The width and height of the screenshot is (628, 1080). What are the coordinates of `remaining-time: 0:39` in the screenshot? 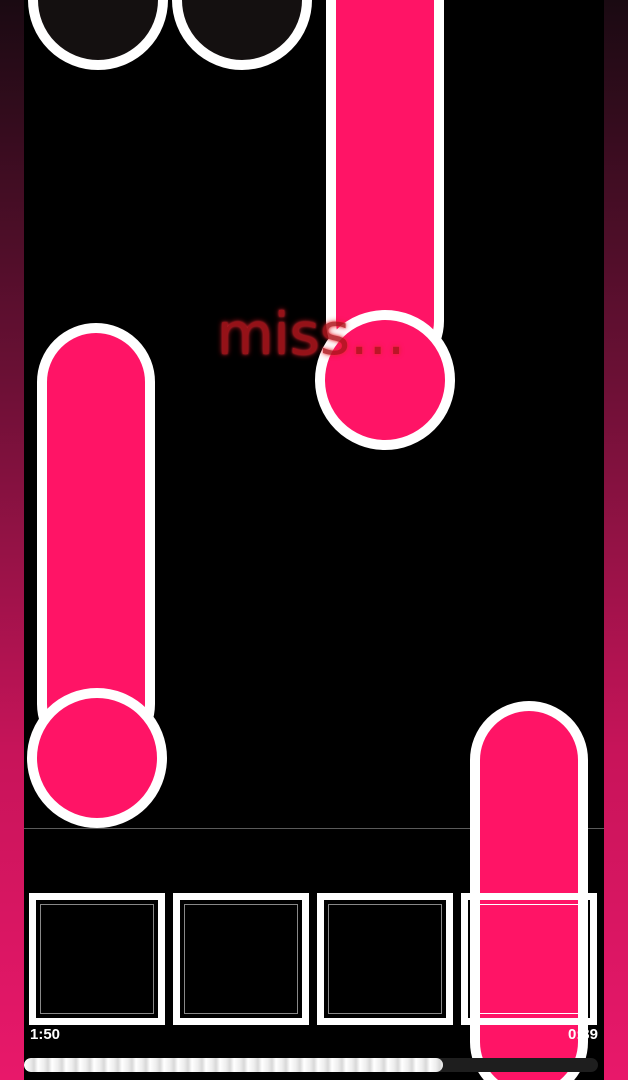 It's located at (582, 1034).